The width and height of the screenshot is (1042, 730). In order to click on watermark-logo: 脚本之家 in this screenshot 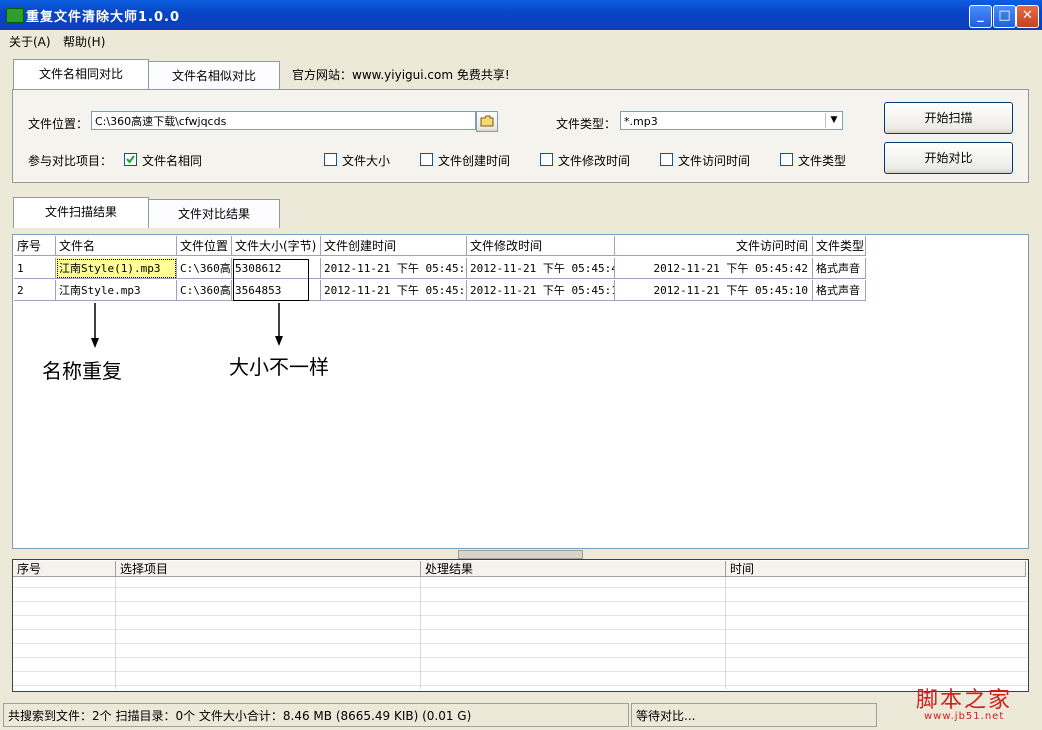, I will do `click(964, 700)`.